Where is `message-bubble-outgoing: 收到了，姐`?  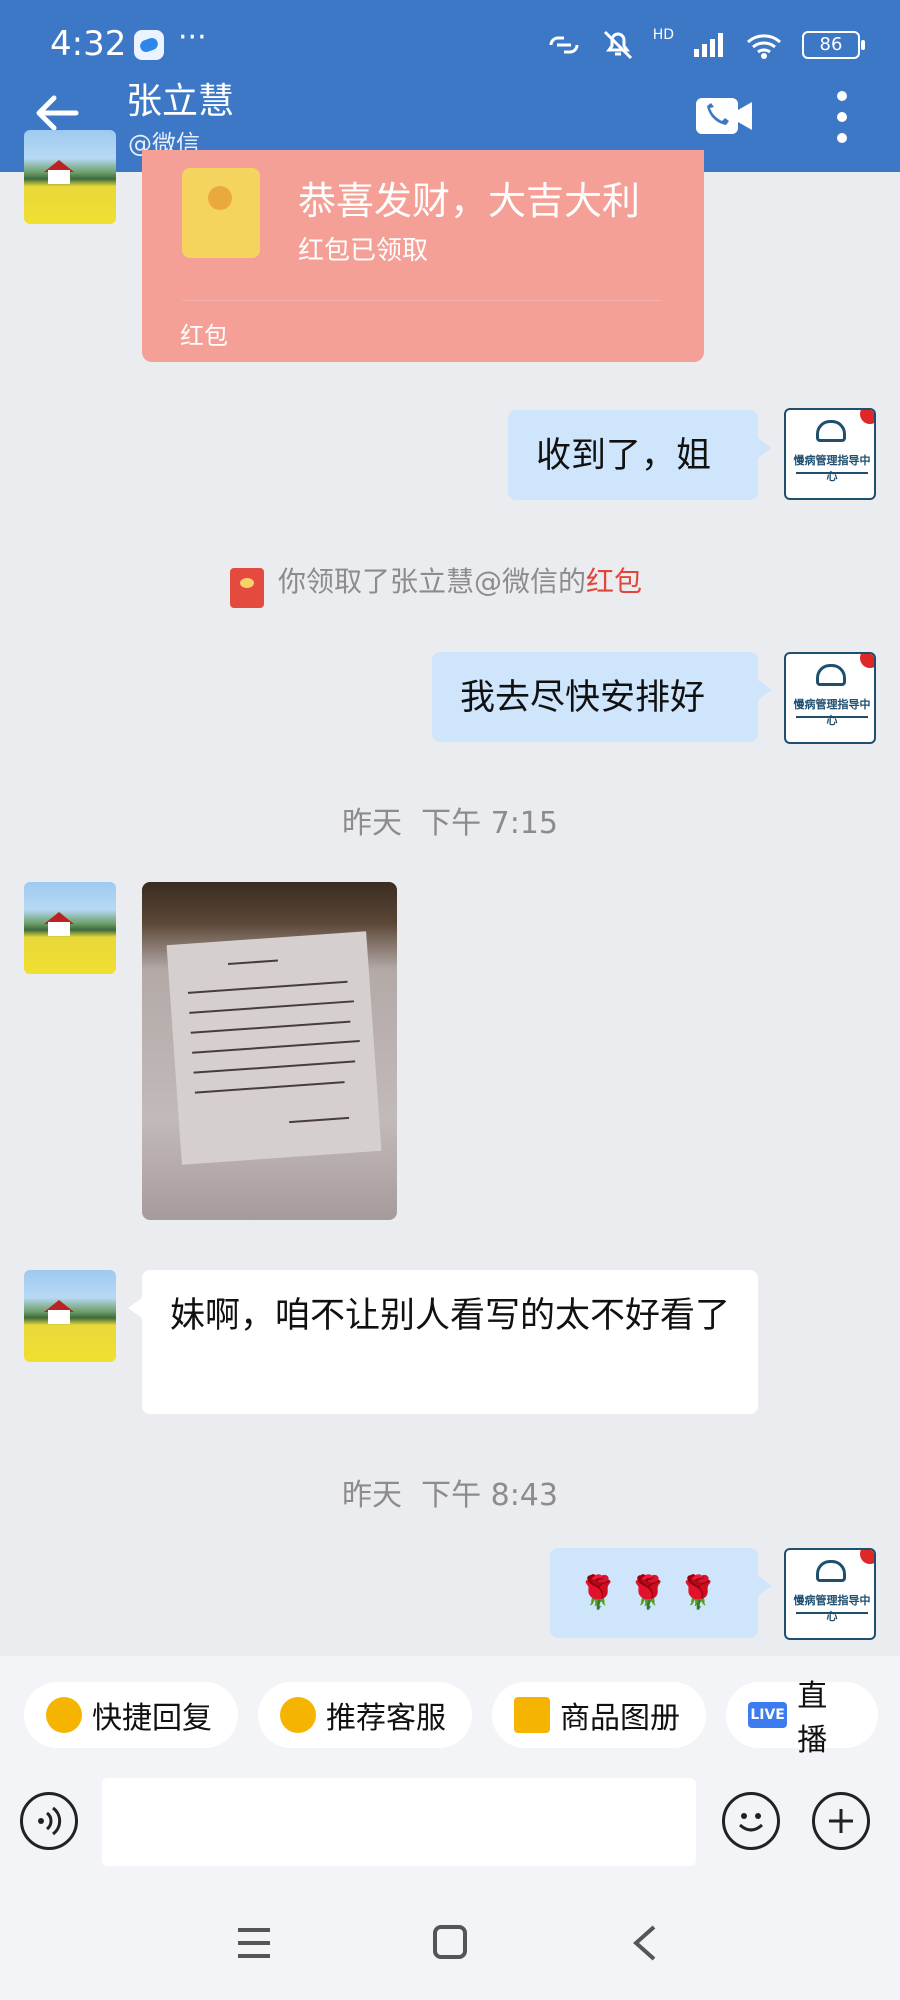
message-bubble-outgoing: 收到了，姐 is located at coordinates (640, 455).